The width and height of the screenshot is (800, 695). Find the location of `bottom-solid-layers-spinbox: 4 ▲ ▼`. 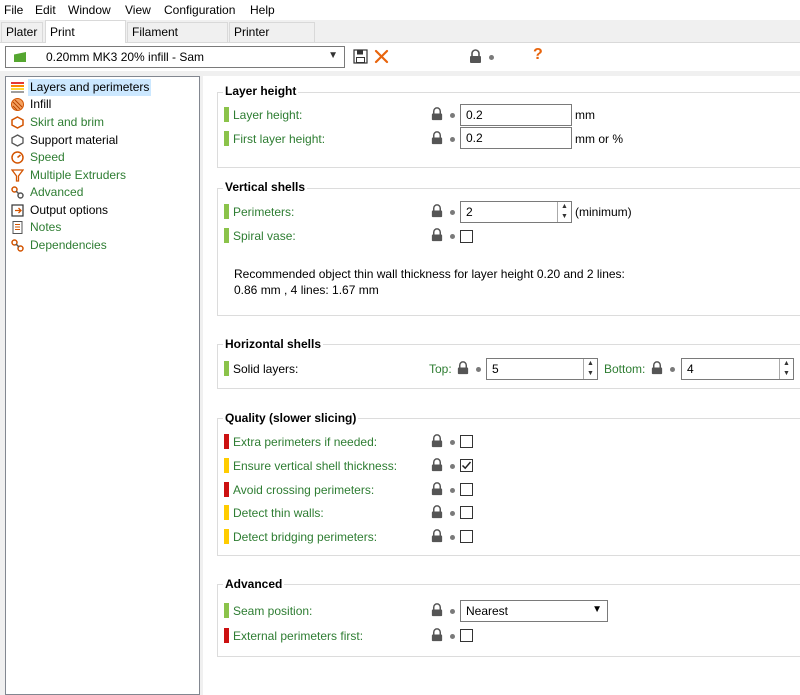

bottom-solid-layers-spinbox: 4 ▲ ▼ is located at coordinates (737, 369).